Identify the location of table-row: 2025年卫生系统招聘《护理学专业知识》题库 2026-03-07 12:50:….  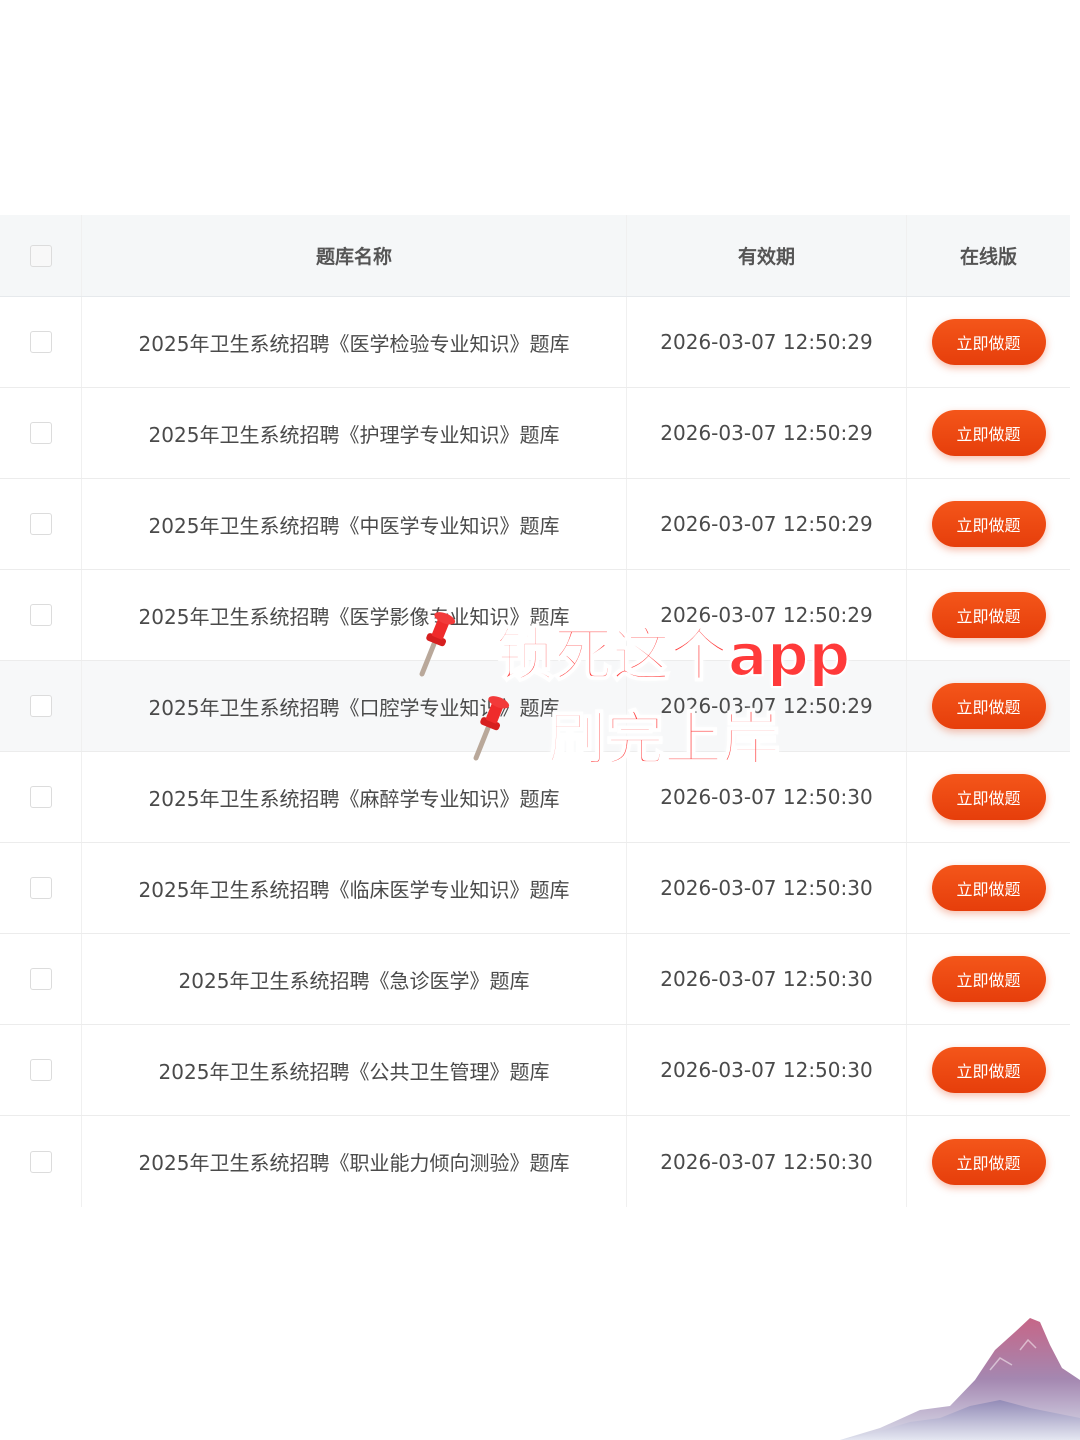
(535, 433).